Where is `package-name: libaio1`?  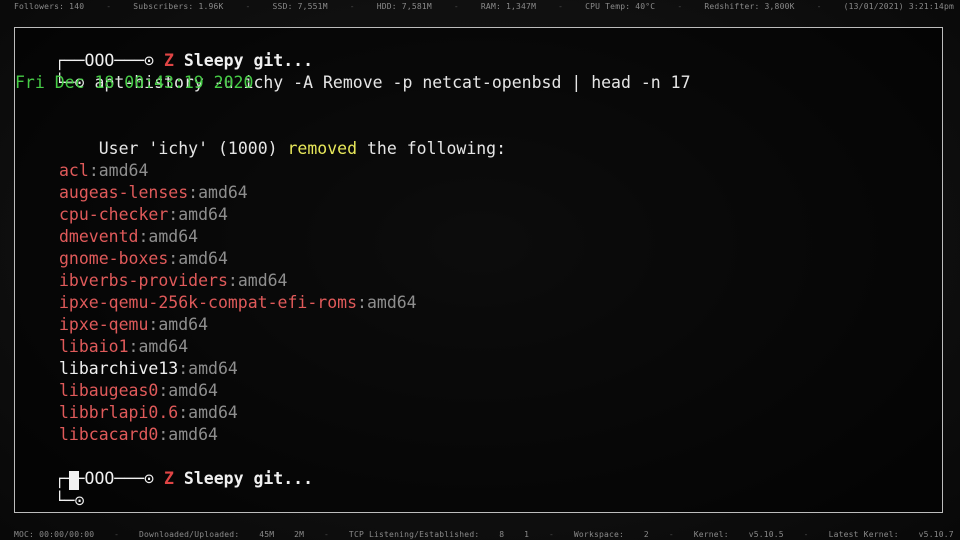
package-name: libaio1 is located at coordinates (94, 346).